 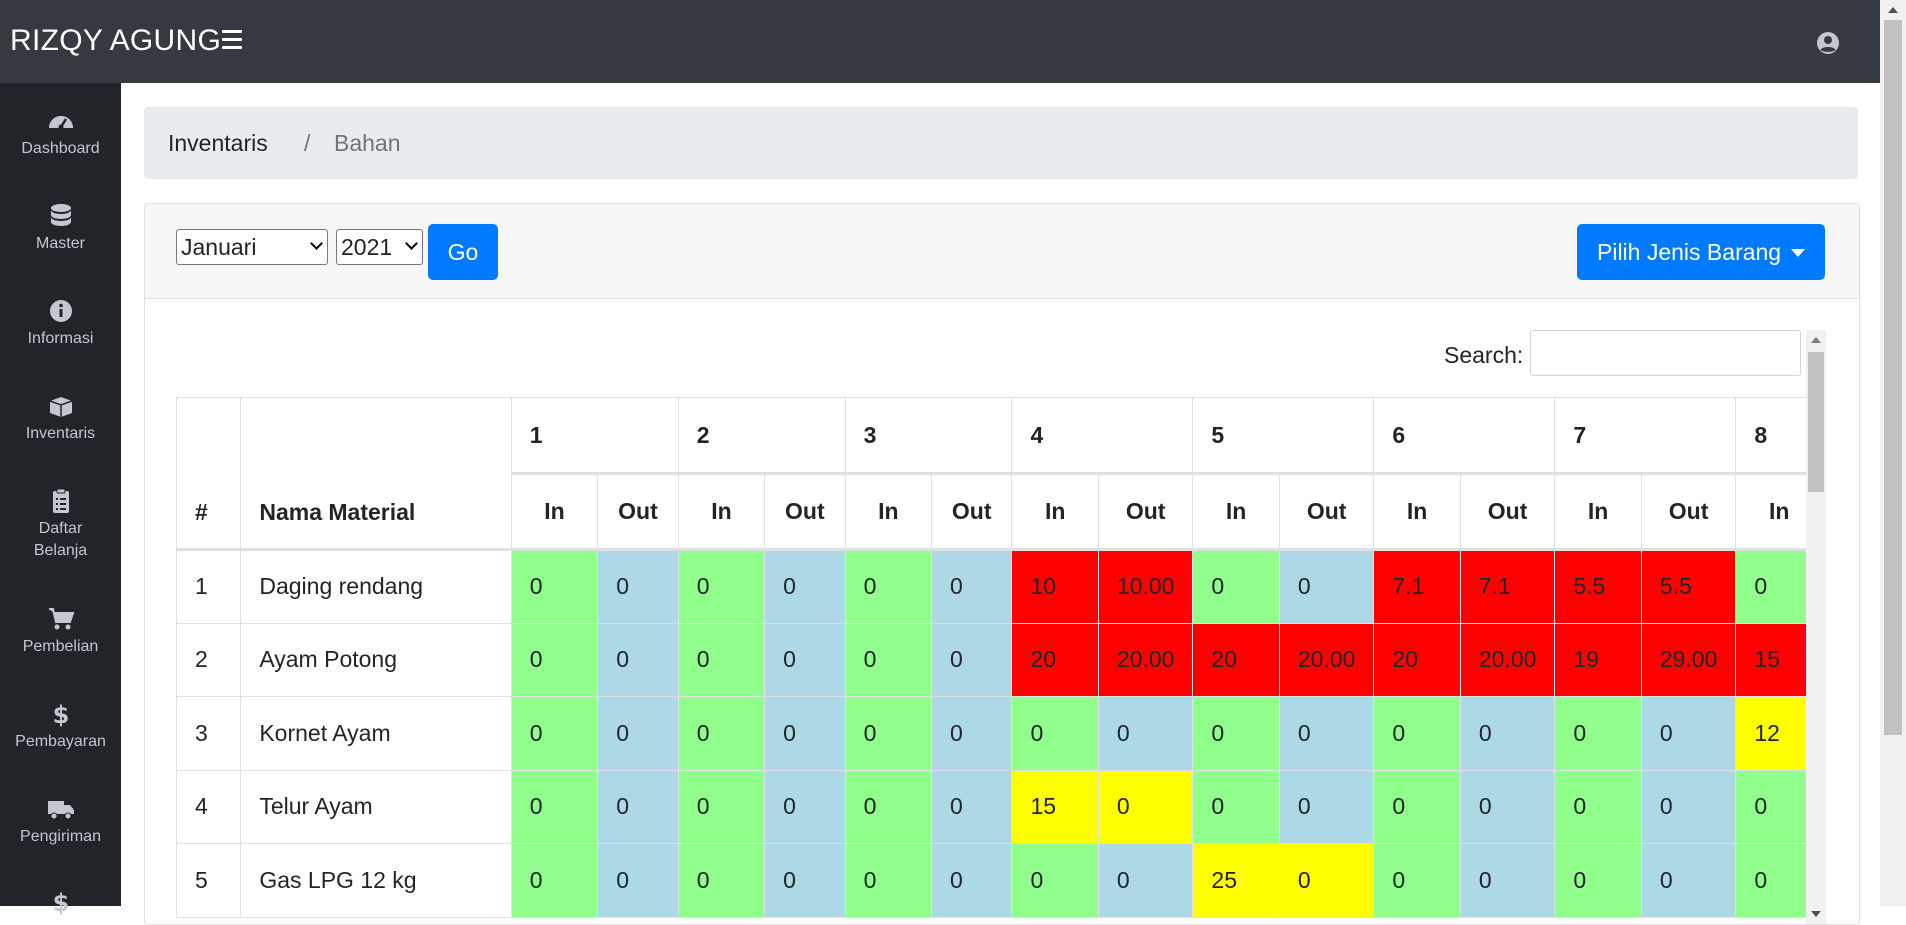 I want to click on sidebar-item-daftar-belanja: Daftar Belanja, so click(x=60, y=525).